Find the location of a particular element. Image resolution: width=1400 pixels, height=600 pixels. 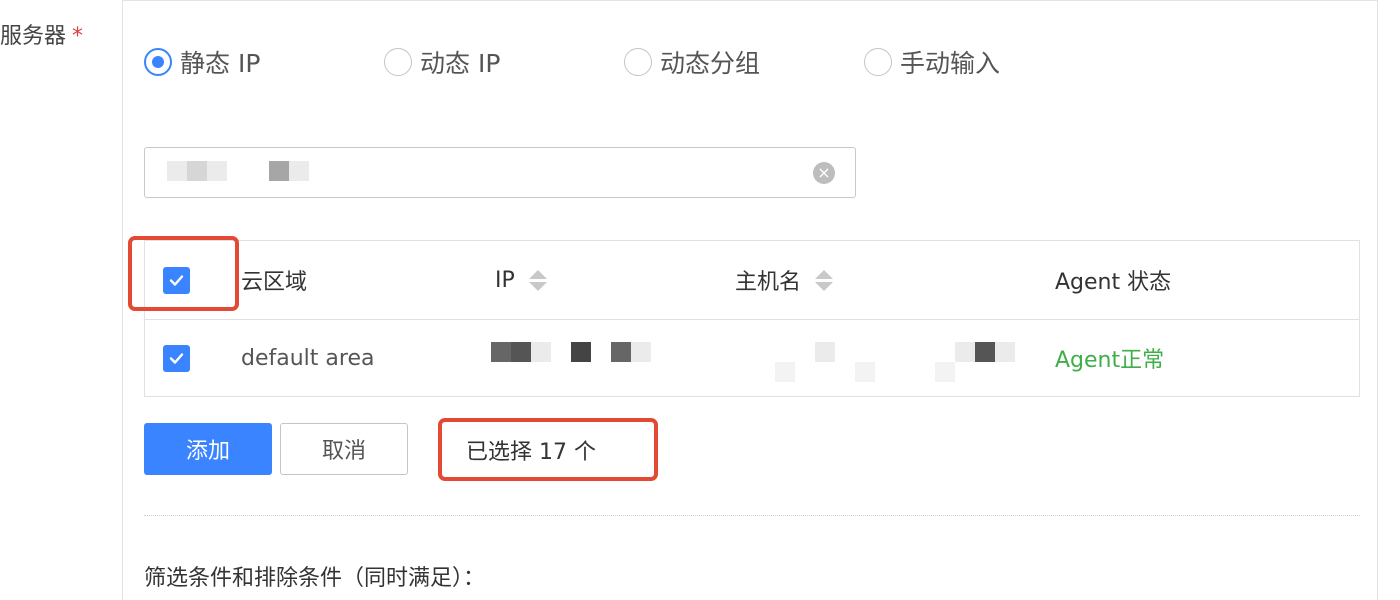

section-divider is located at coordinates (752, 515).